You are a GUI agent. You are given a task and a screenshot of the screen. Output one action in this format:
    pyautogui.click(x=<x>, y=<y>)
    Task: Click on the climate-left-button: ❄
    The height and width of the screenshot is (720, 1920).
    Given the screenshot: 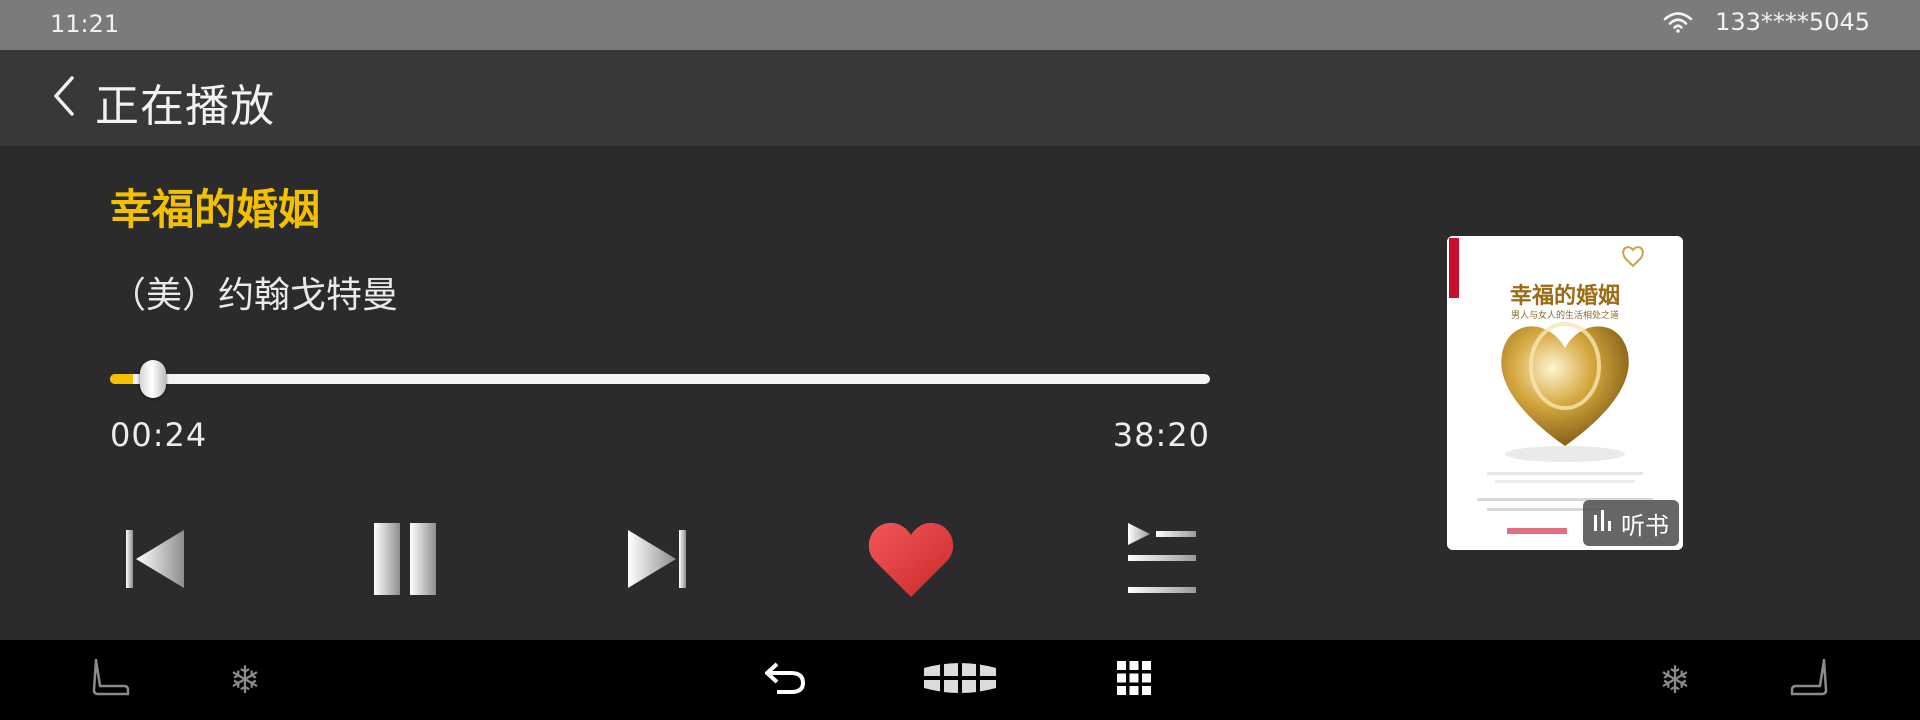 What is the action you would take?
    pyautogui.click(x=245, y=680)
    